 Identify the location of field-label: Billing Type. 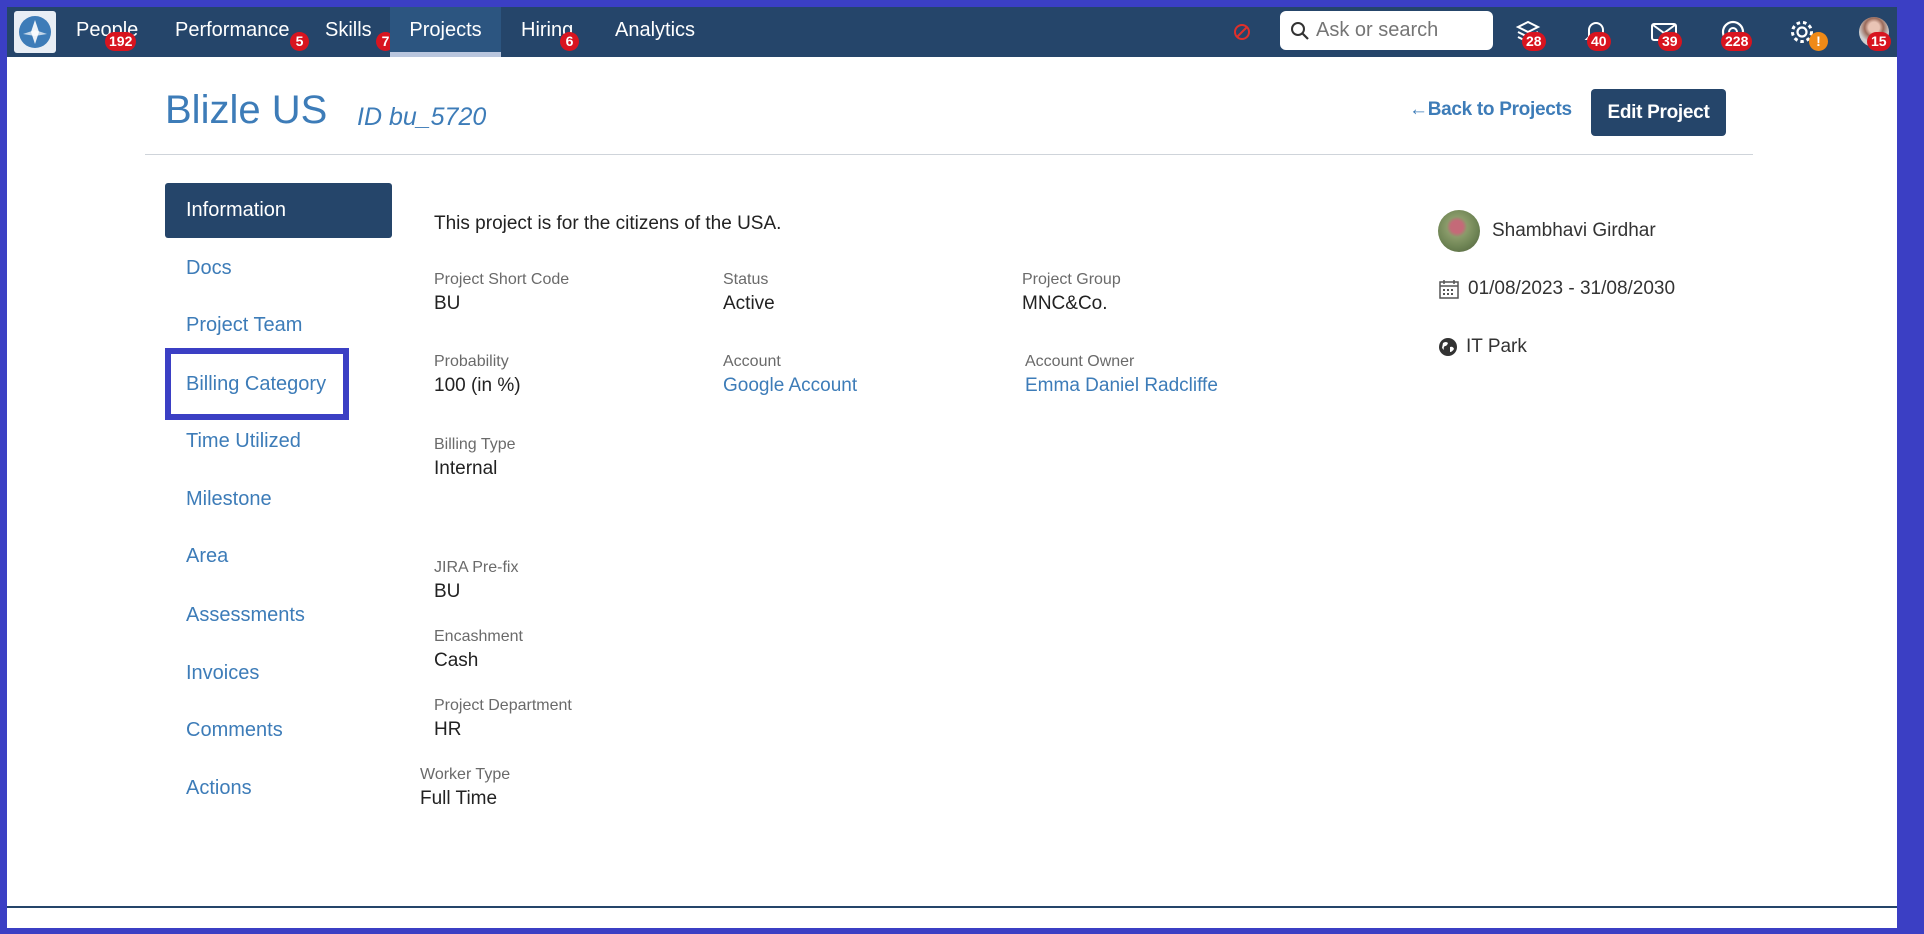
(475, 444).